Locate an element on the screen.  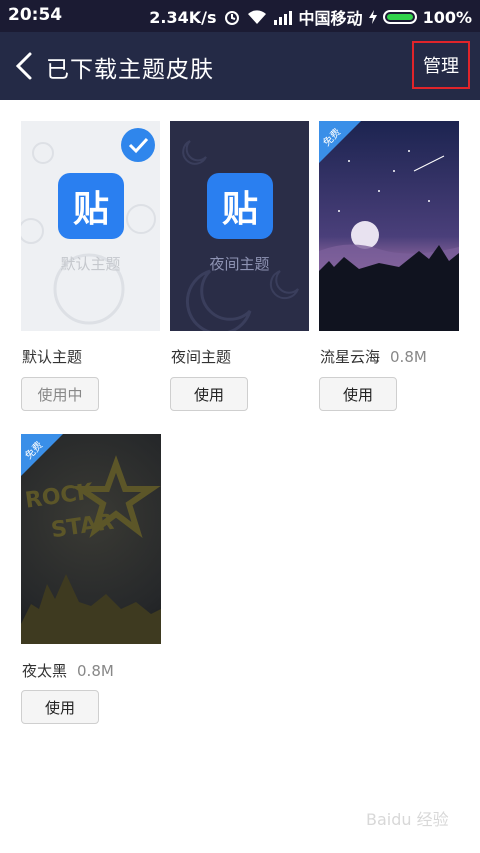
theme-thumbnail-night: 贴 夜间主题 is located at coordinates (239, 226).